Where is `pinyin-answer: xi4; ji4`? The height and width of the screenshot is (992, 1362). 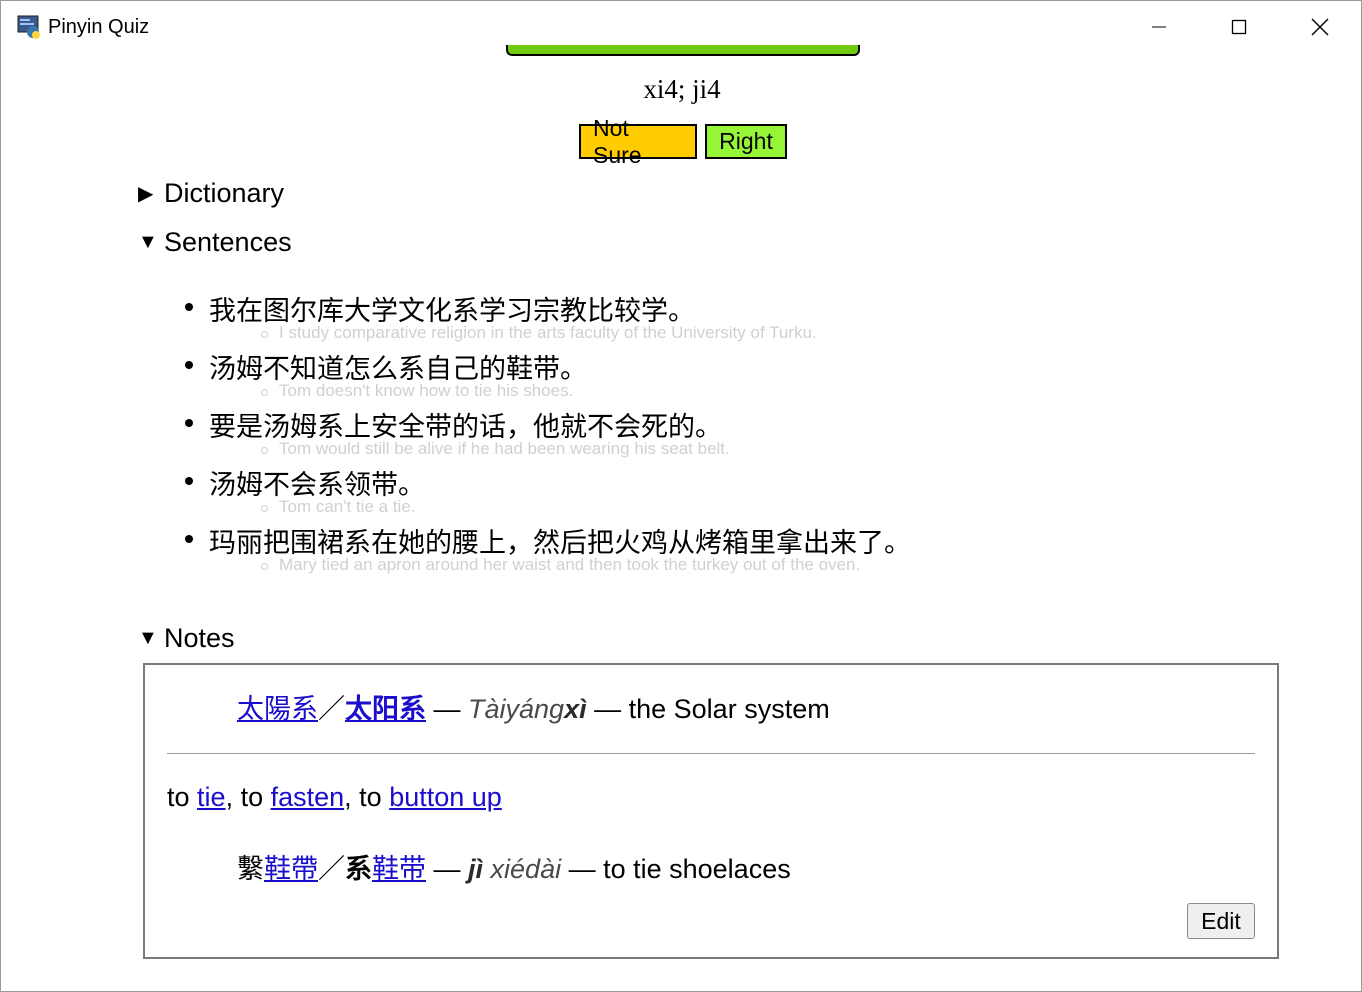 pinyin-answer: xi4; ji4 is located at coordinates (682, 89).